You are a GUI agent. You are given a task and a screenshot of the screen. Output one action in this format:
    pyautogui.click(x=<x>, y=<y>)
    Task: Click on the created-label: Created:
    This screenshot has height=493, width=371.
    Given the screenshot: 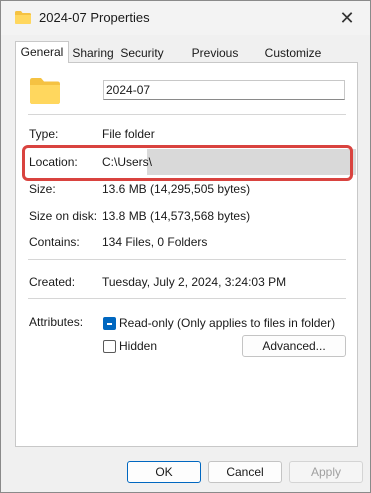 What is the action you would take?
    pyautogui.click(x=52, y=282)
    